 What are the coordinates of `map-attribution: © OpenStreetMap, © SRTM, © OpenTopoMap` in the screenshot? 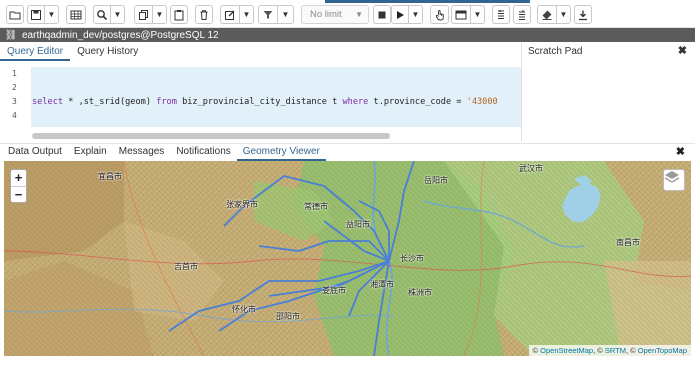 It's located at (609, 350).